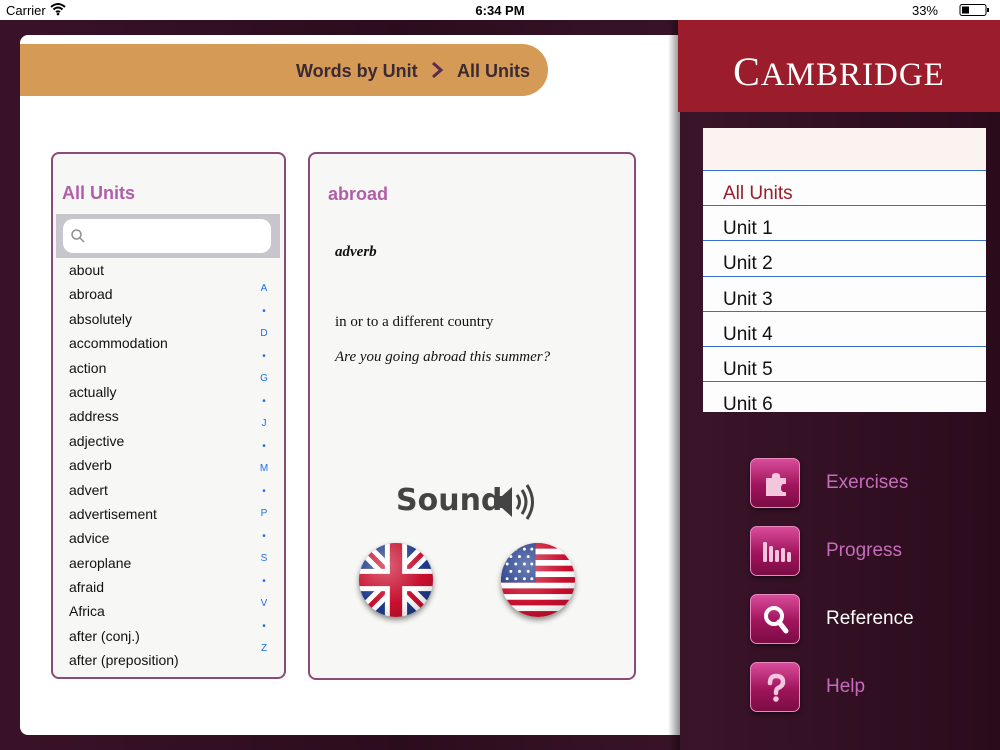 The height and width of the screenshot is (750, 1000). Describe the element at coordinates (264, 514) in the screenshot. I see `index-letter: P` at that location.